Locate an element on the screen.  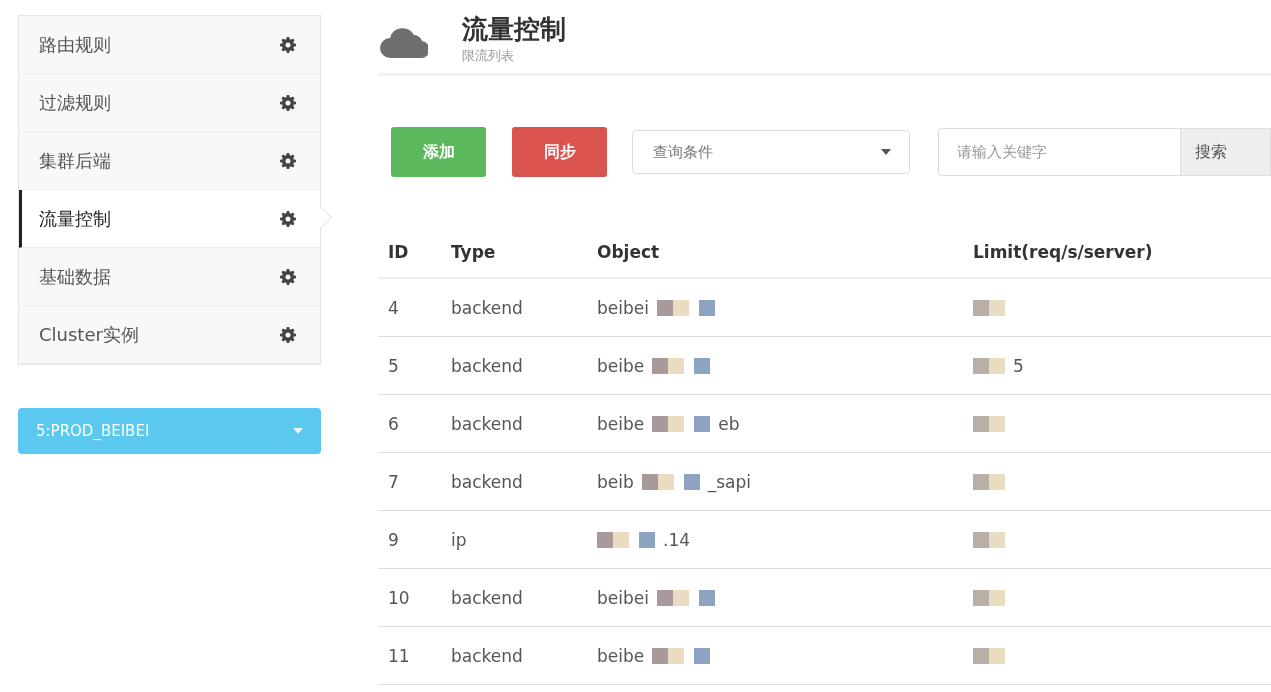
column-header: Limit(req/s/server) is located at coordinates (1063, 252).